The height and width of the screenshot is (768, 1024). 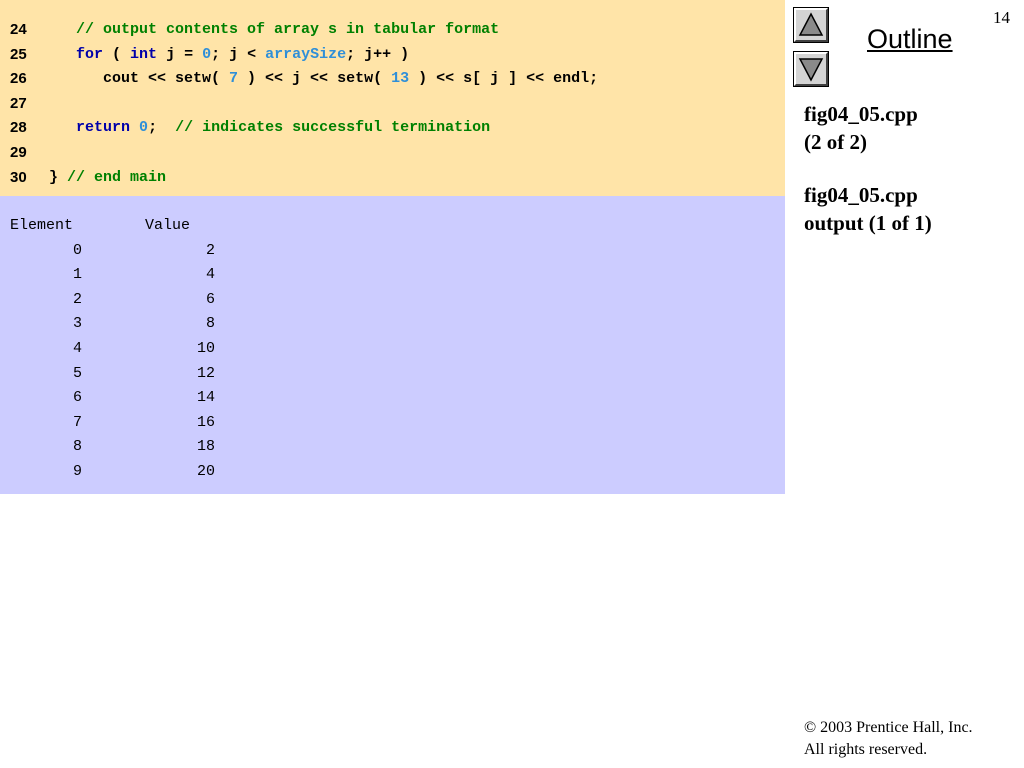 I want to click on code-token: int, so click(x=144, y=54).